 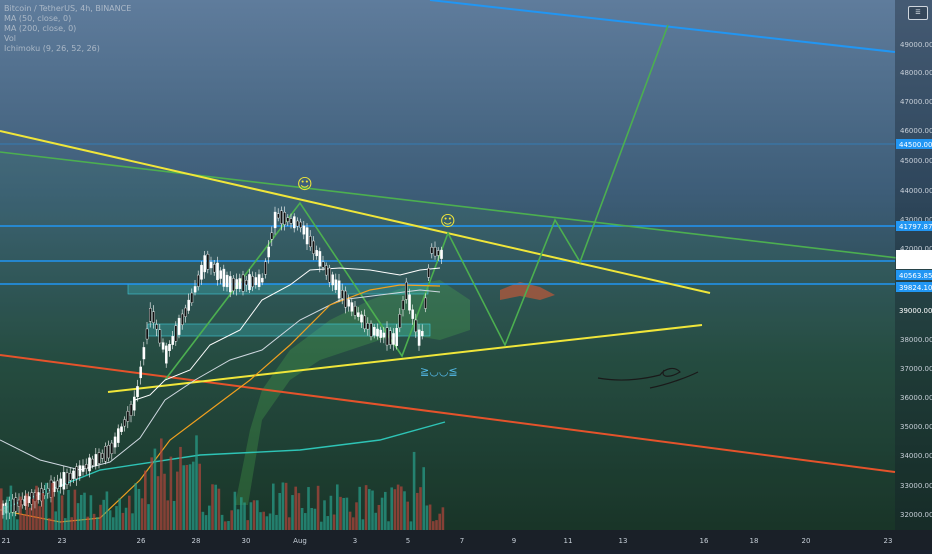 I want to click on price-tick-label: 34000.00, so click(x=916, y=456).